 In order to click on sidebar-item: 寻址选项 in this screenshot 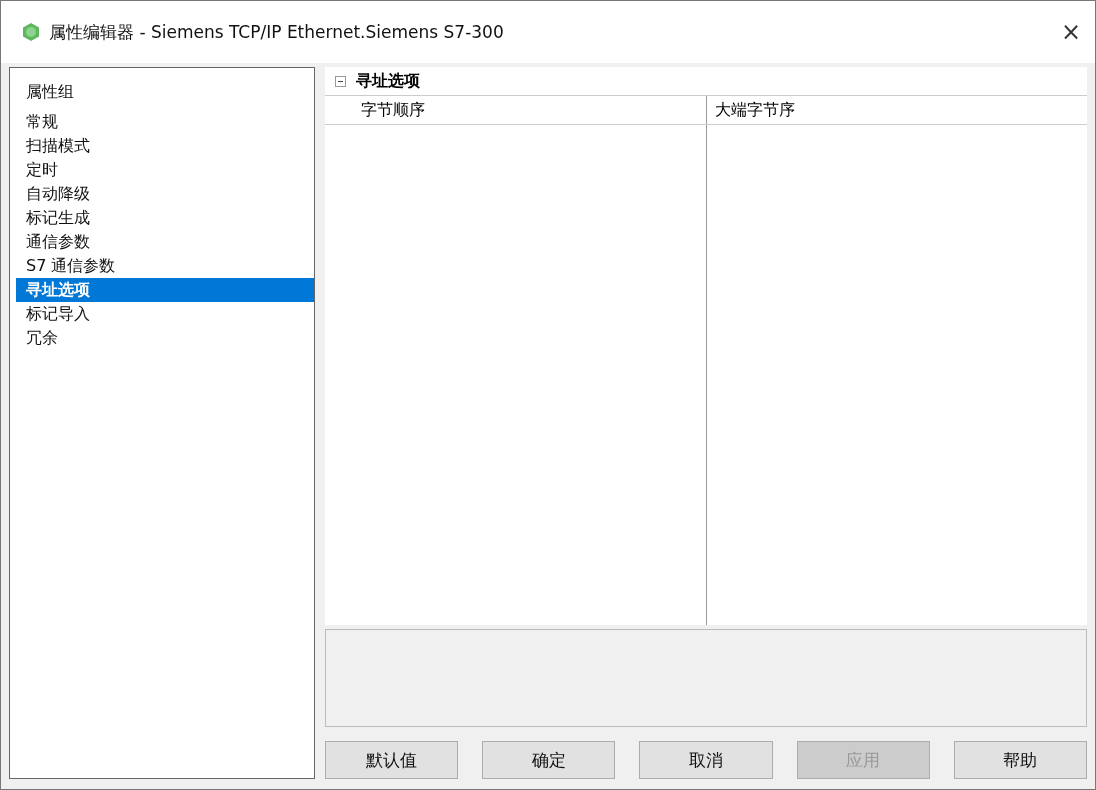, I will do `click(165, 290)`.